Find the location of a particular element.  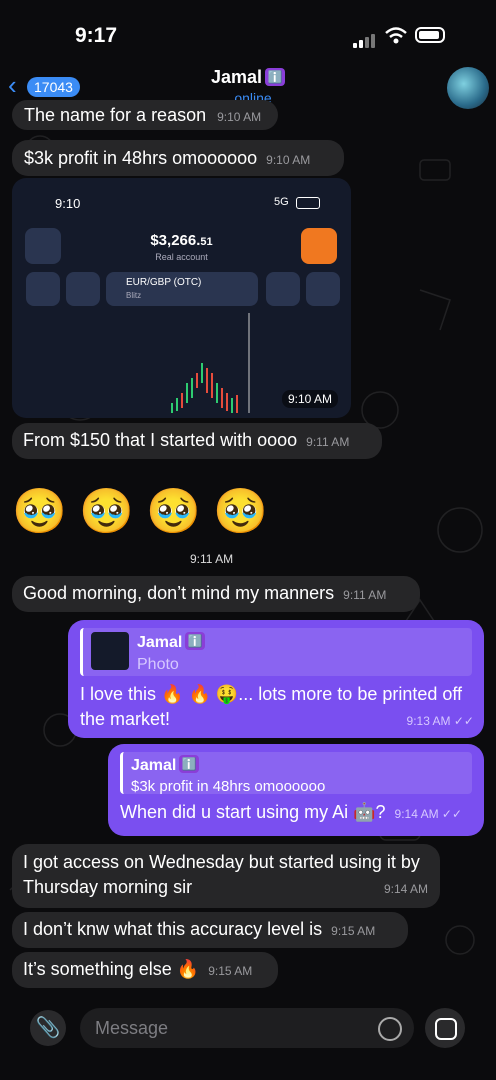

message-text: It’s something else 🔥 is located at coordinates (111, 969).